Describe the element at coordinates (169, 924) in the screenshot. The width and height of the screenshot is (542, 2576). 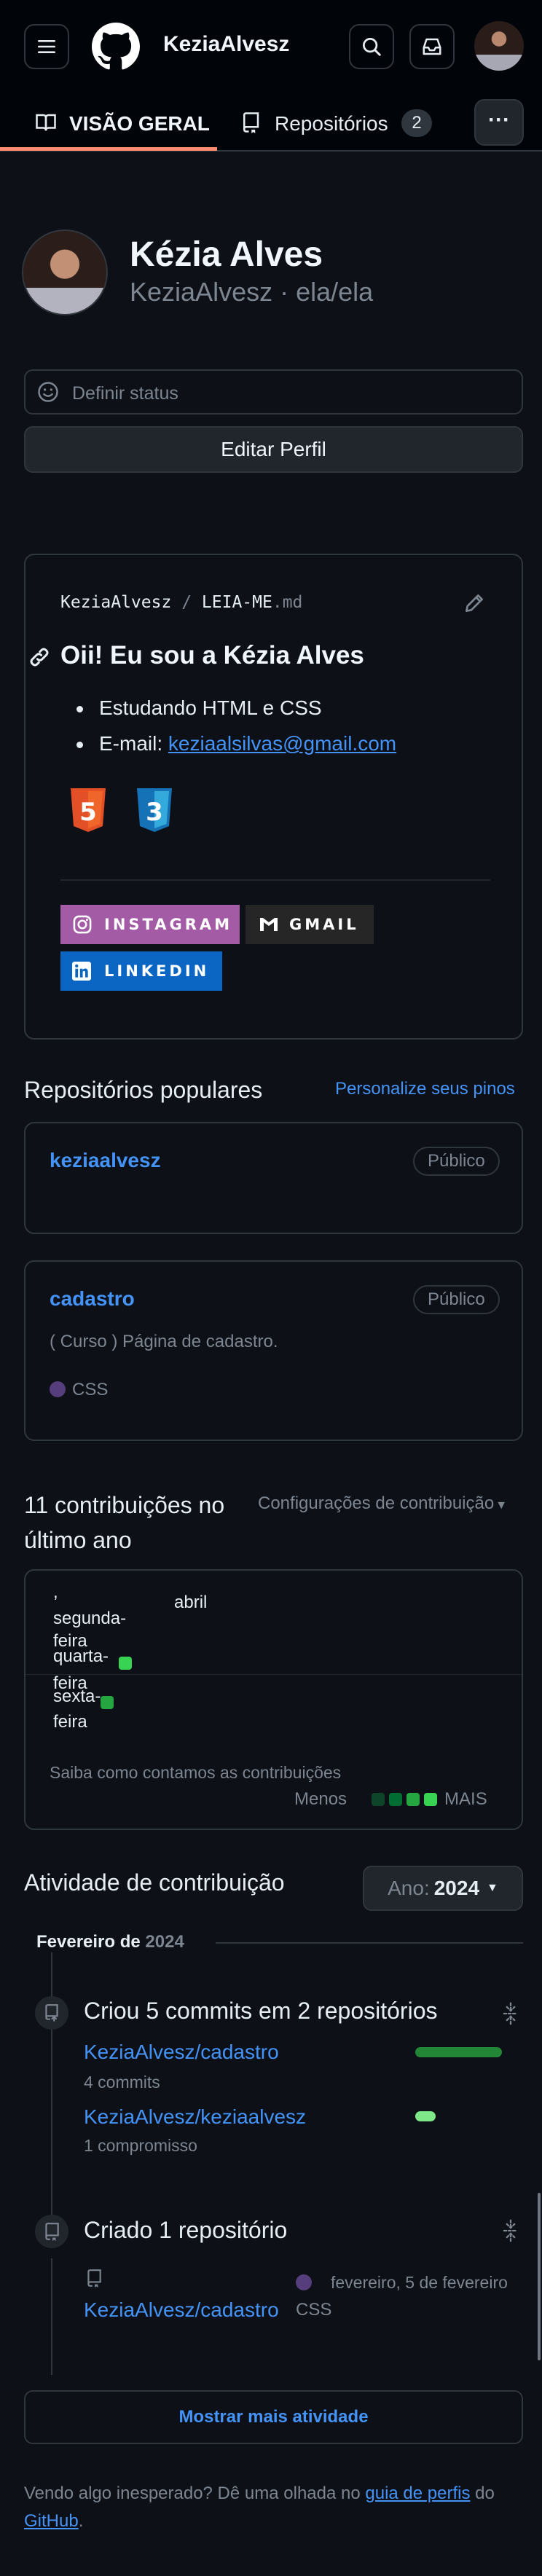
I see `instagram-badge-label: INSTAGRAM` at that location.